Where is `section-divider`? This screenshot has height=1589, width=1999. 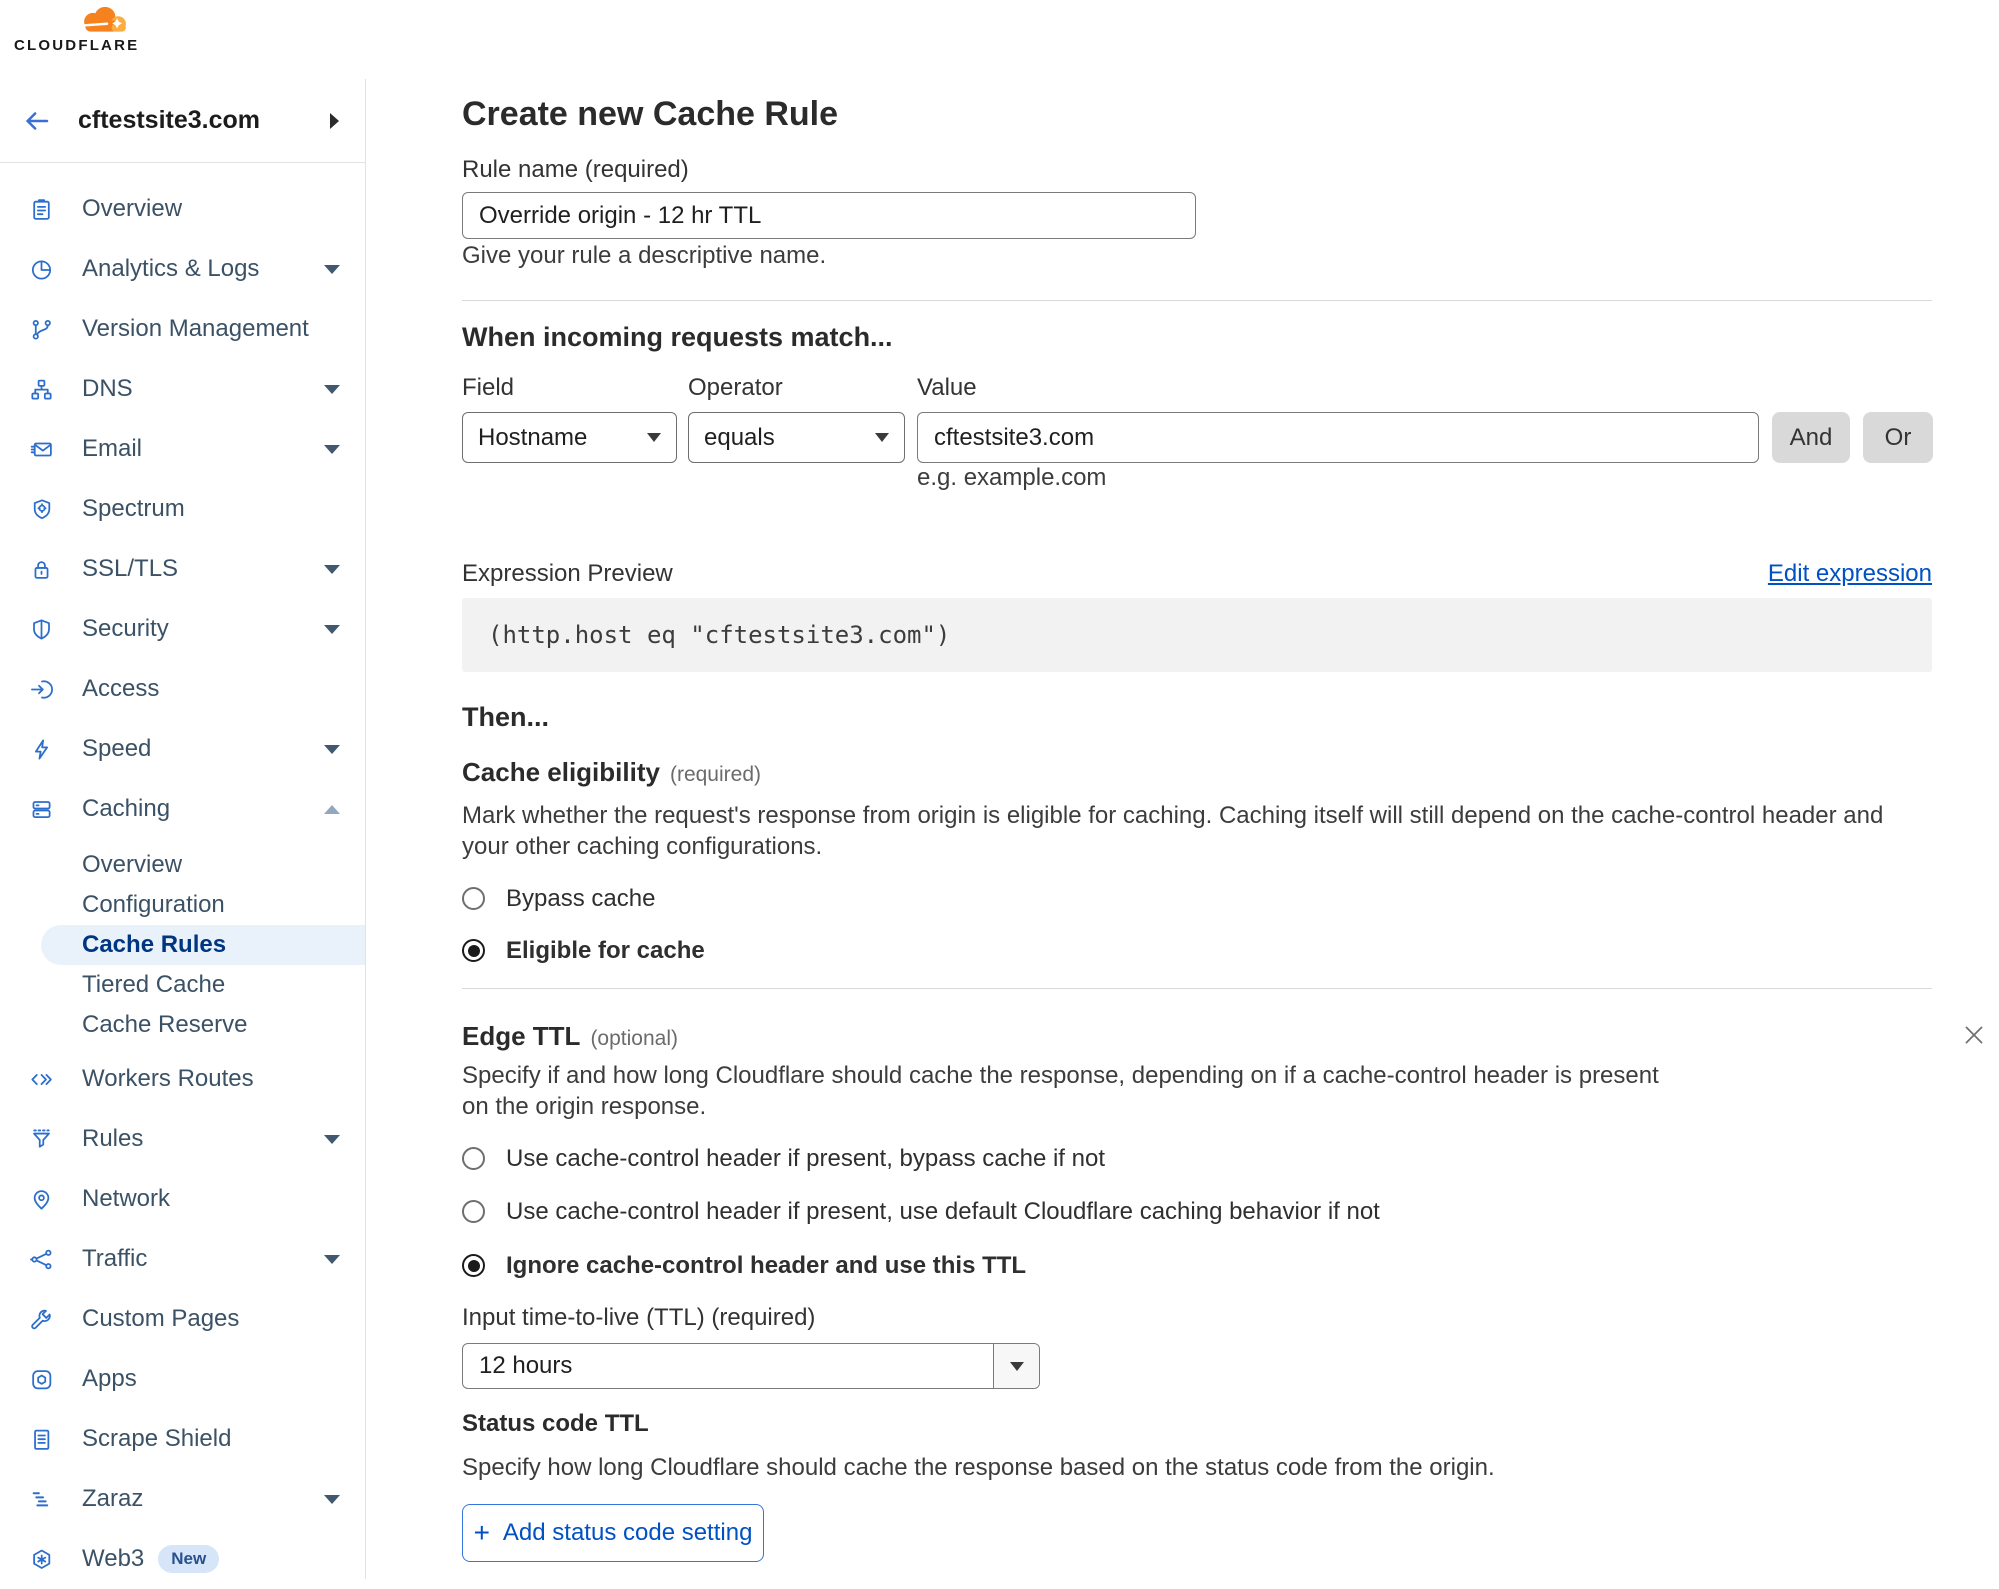
section-divider is located at coordinates (1197, 300).